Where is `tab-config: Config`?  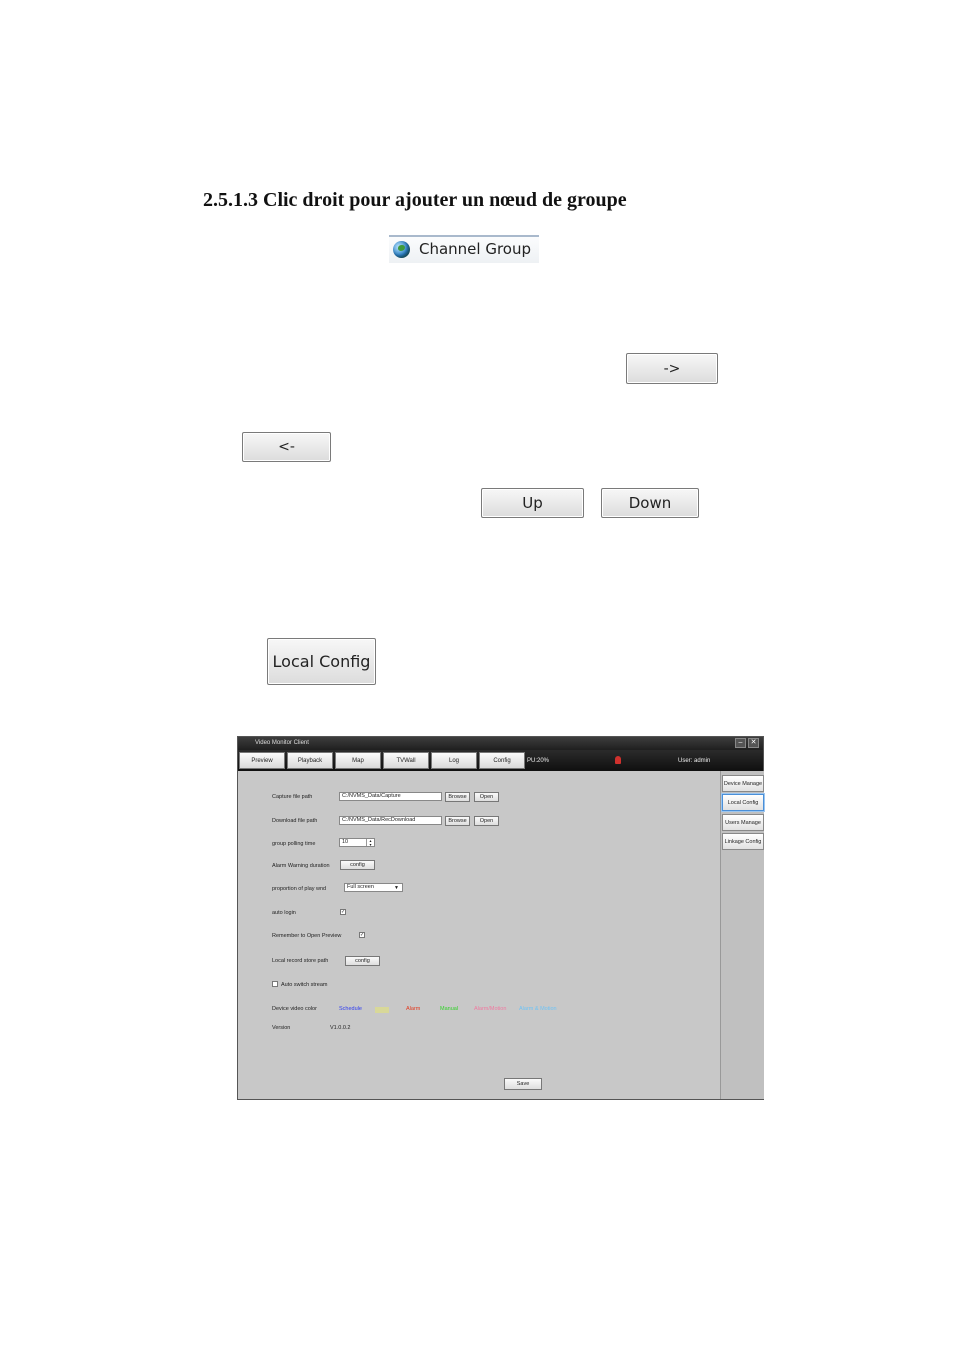 tab-config: Config is located at coordinates (502, 760).